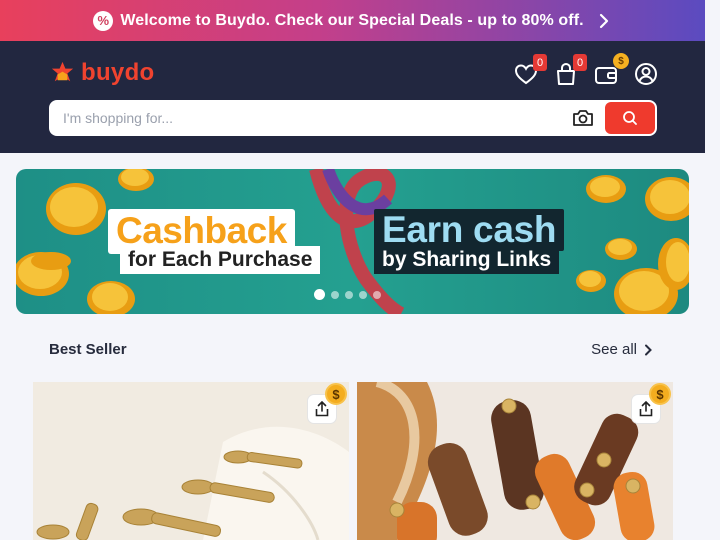  Describe the element at coordinates (621, 61) in the screenshot. I see `coin-badge: $` at that location.